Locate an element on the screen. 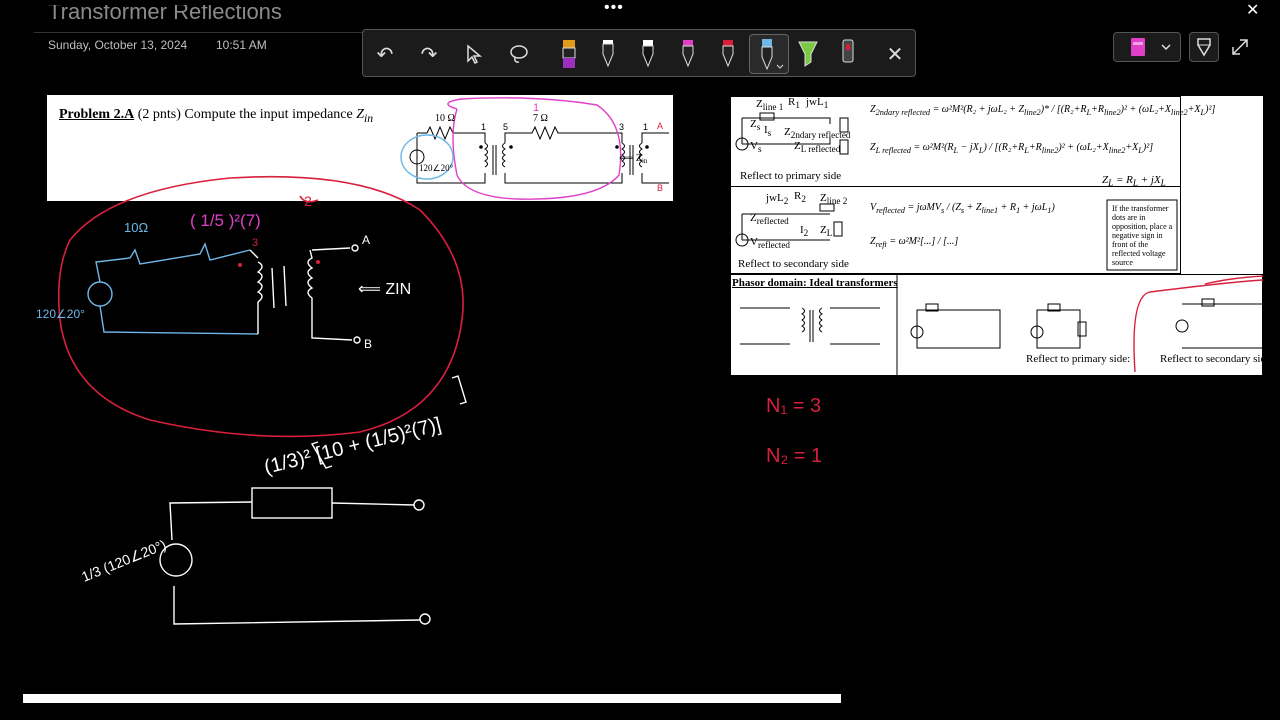 Image resolution: width=1280 pixels, height=720 pixels. ink-zin-label: ⟸ ZIN is located at coordinates (384, 289).